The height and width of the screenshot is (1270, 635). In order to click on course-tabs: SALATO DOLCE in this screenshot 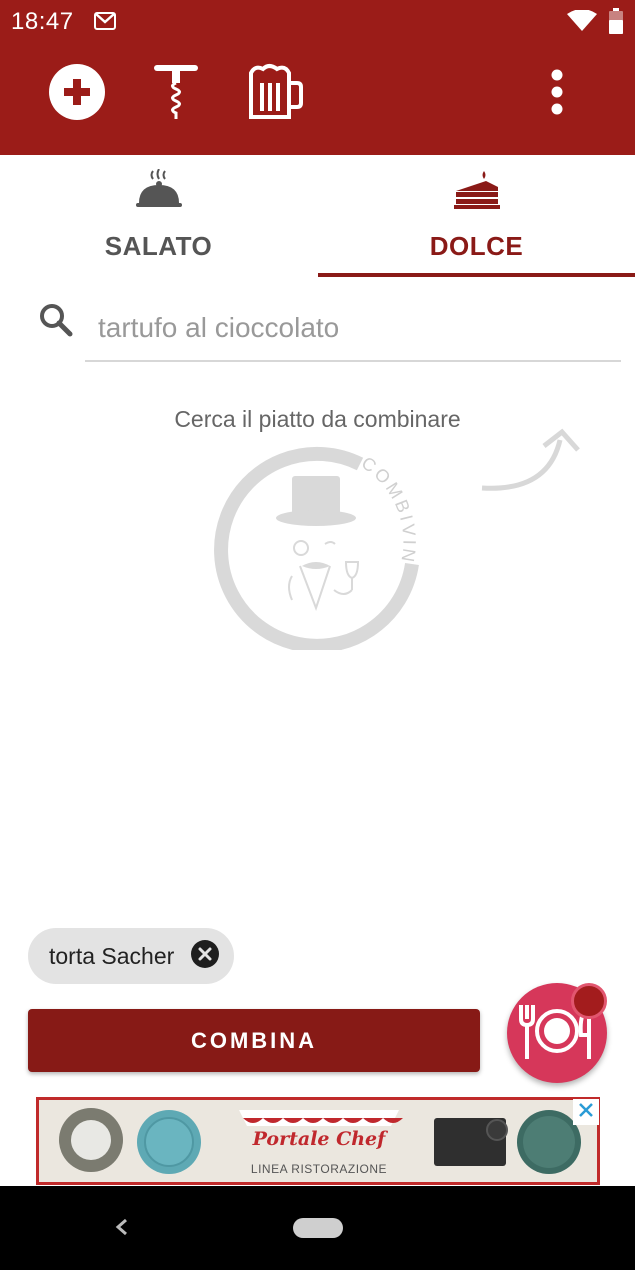, I will do `click(317, 217)`.